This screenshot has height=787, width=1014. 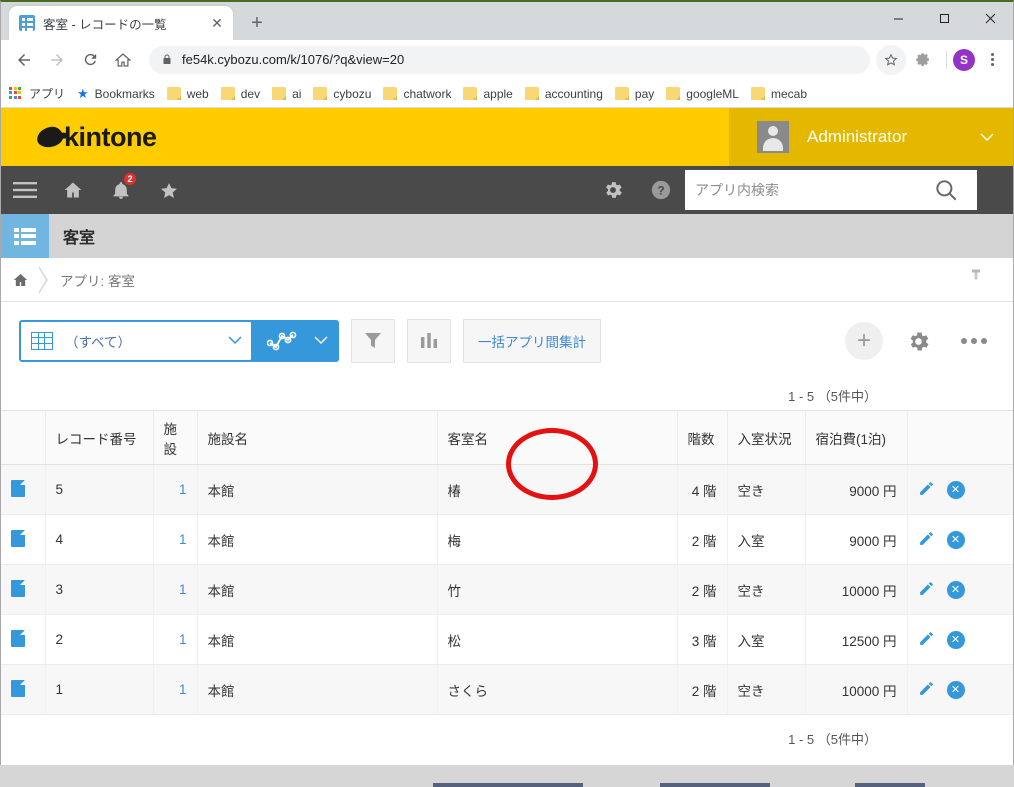 What do you see at coordinates (509, 59) in the screenshot?
I see `address-bar: fe54k.cybozu.com/k/1076/?q&view=20` at bounding box center [509, 59].